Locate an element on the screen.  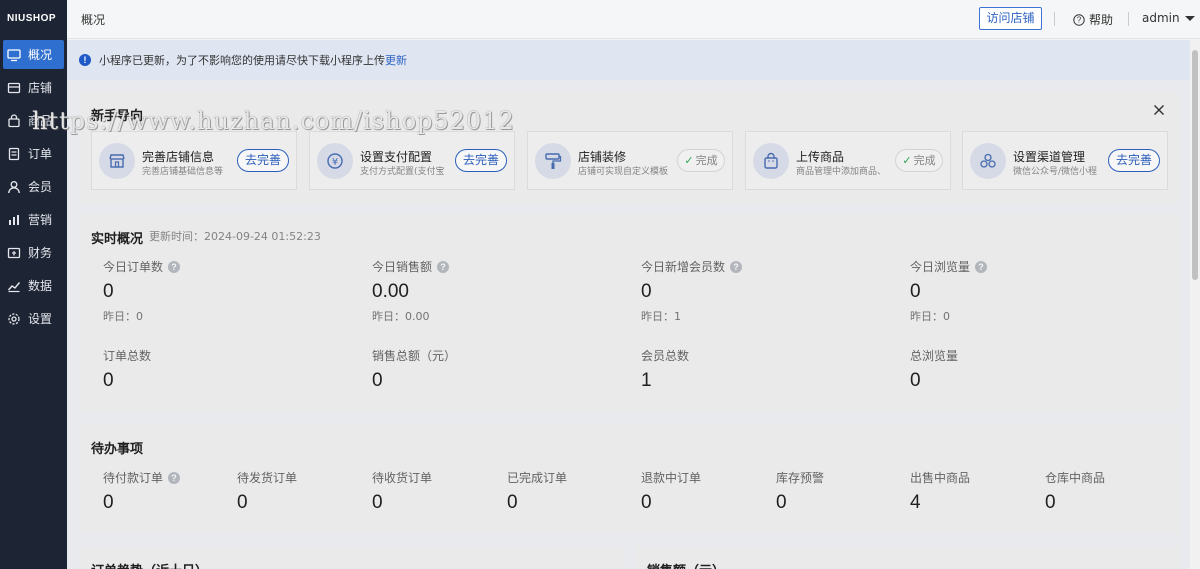
complete-store-info-button: 去完善 is located at coordinates (263, 160).